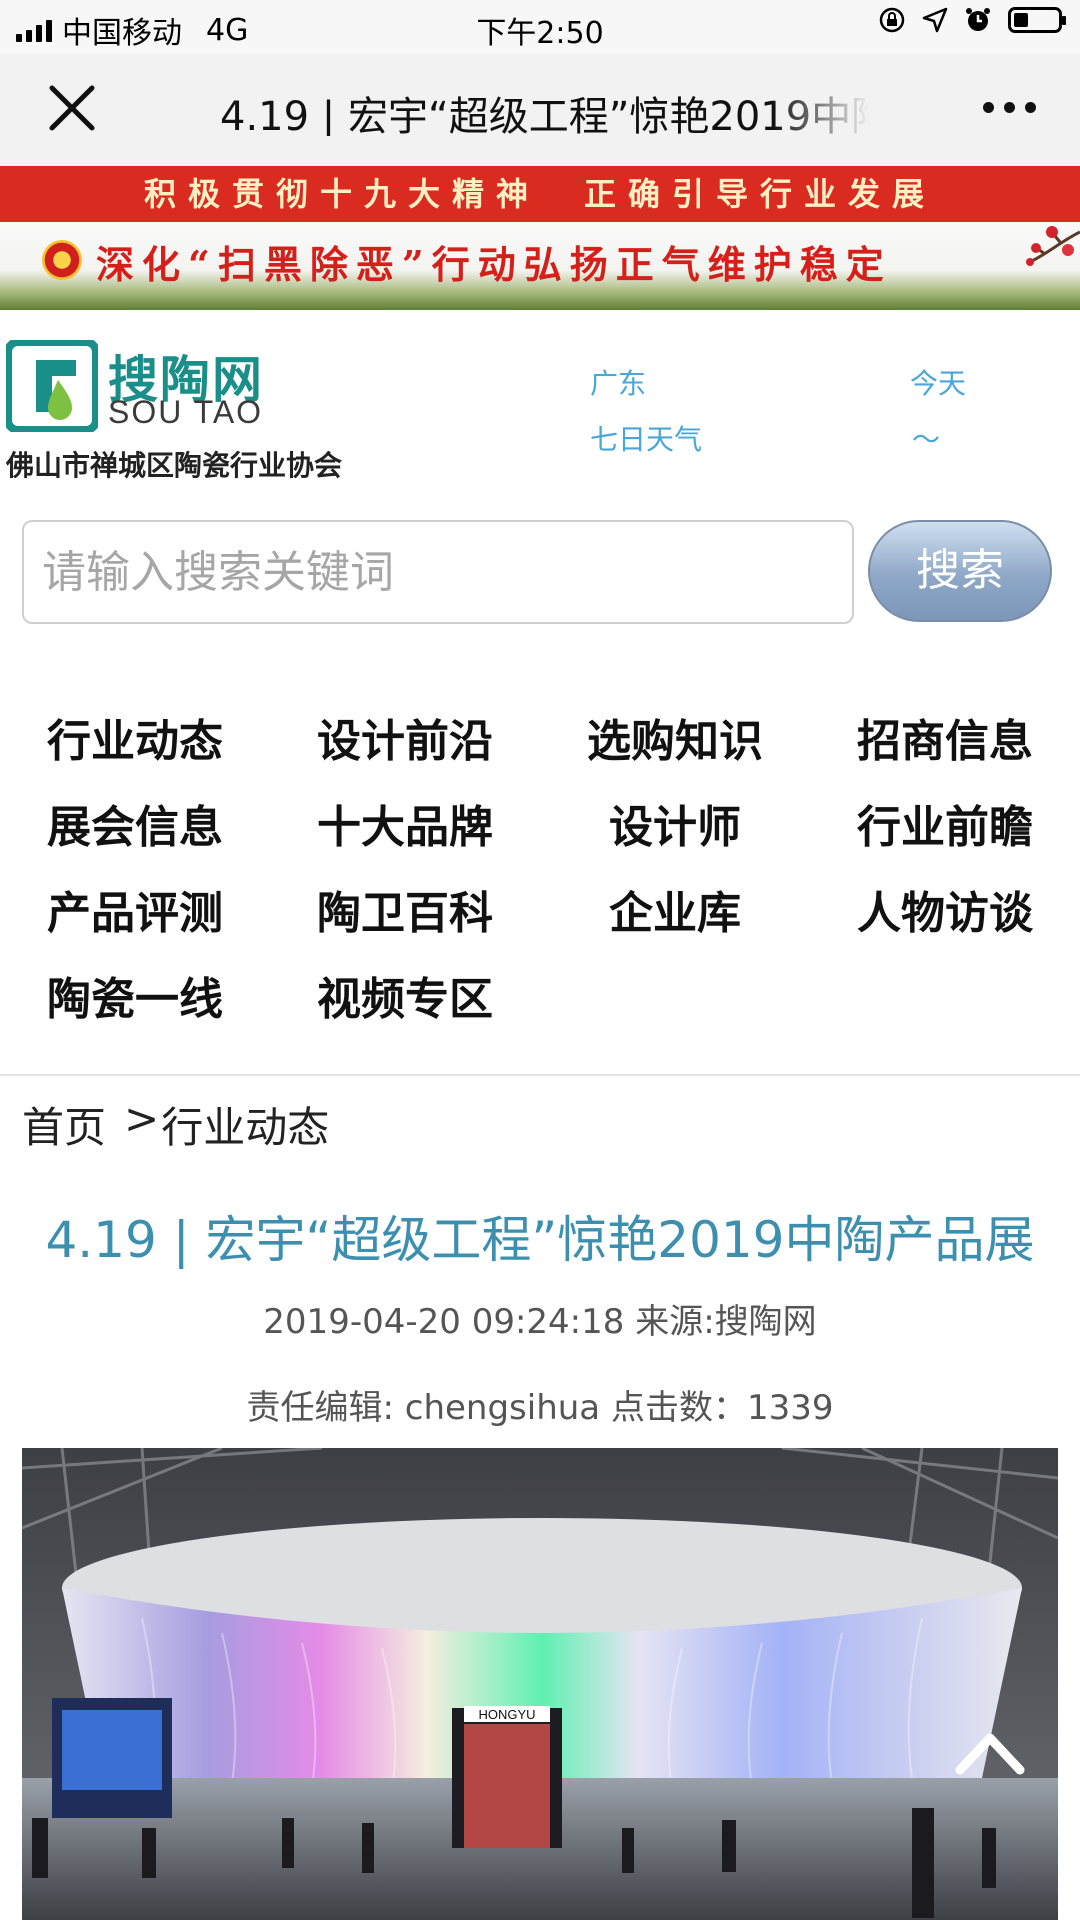 Image resolution: width=1080 pixels, height=1920 pixels. I want to click on nav-item-industry-news: 行业动态, so click(135, 737).